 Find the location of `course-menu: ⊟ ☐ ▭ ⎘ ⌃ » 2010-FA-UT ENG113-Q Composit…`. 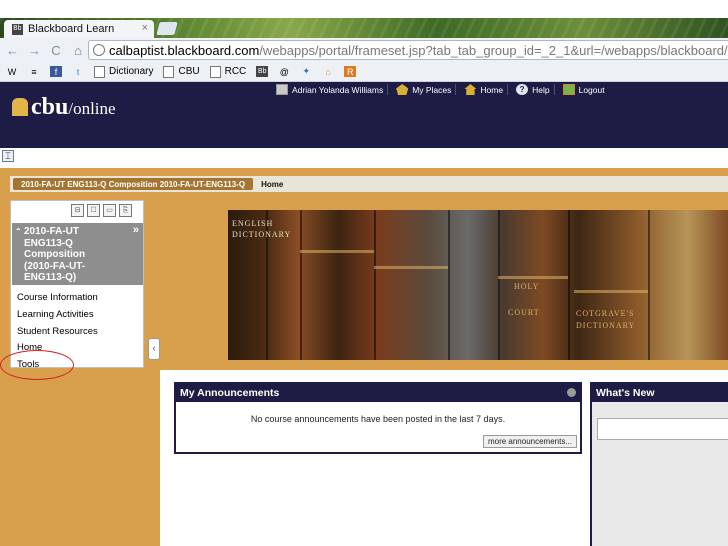

course-menu: ⊟ ☐ ▭ ⎘ ⌃ » 2010-FA-UT ENG113-Q Composit… is located at coordinates (77, 285).